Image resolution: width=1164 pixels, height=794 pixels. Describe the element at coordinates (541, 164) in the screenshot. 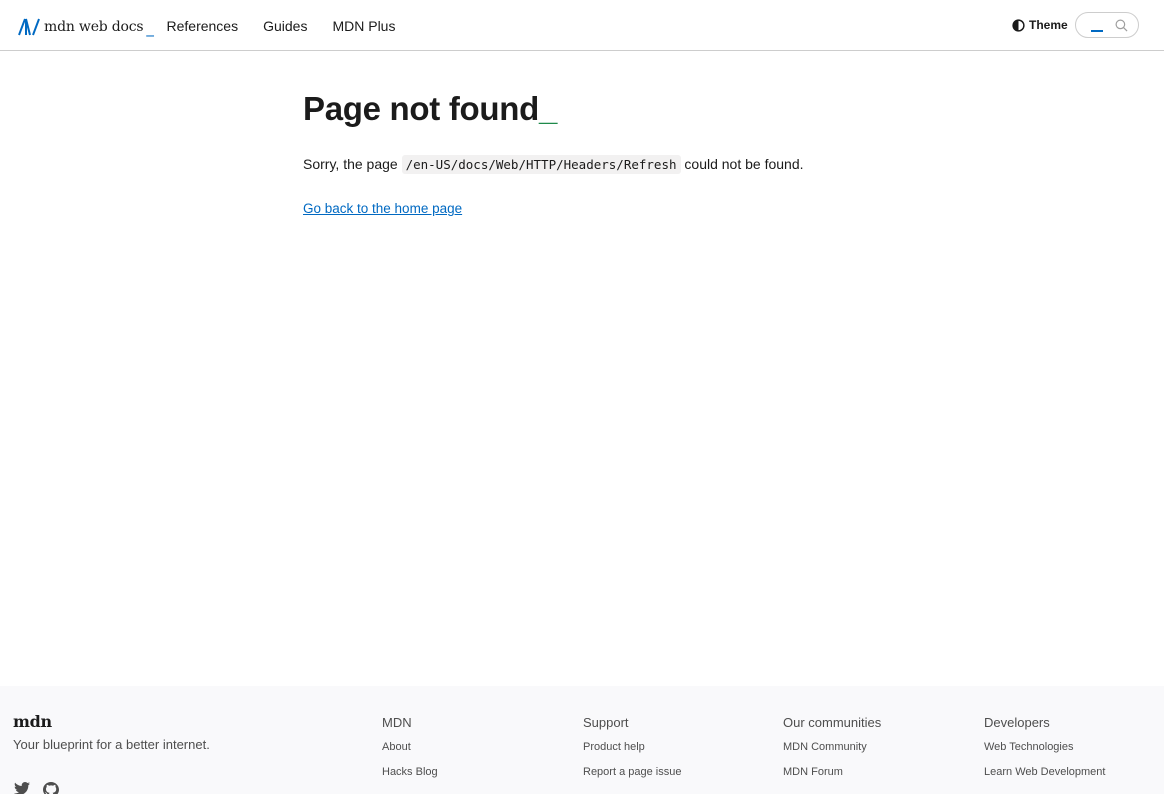

I see `missing-path: /en-US/docs/Web/HTTP/Headers/Refresh` at that location.